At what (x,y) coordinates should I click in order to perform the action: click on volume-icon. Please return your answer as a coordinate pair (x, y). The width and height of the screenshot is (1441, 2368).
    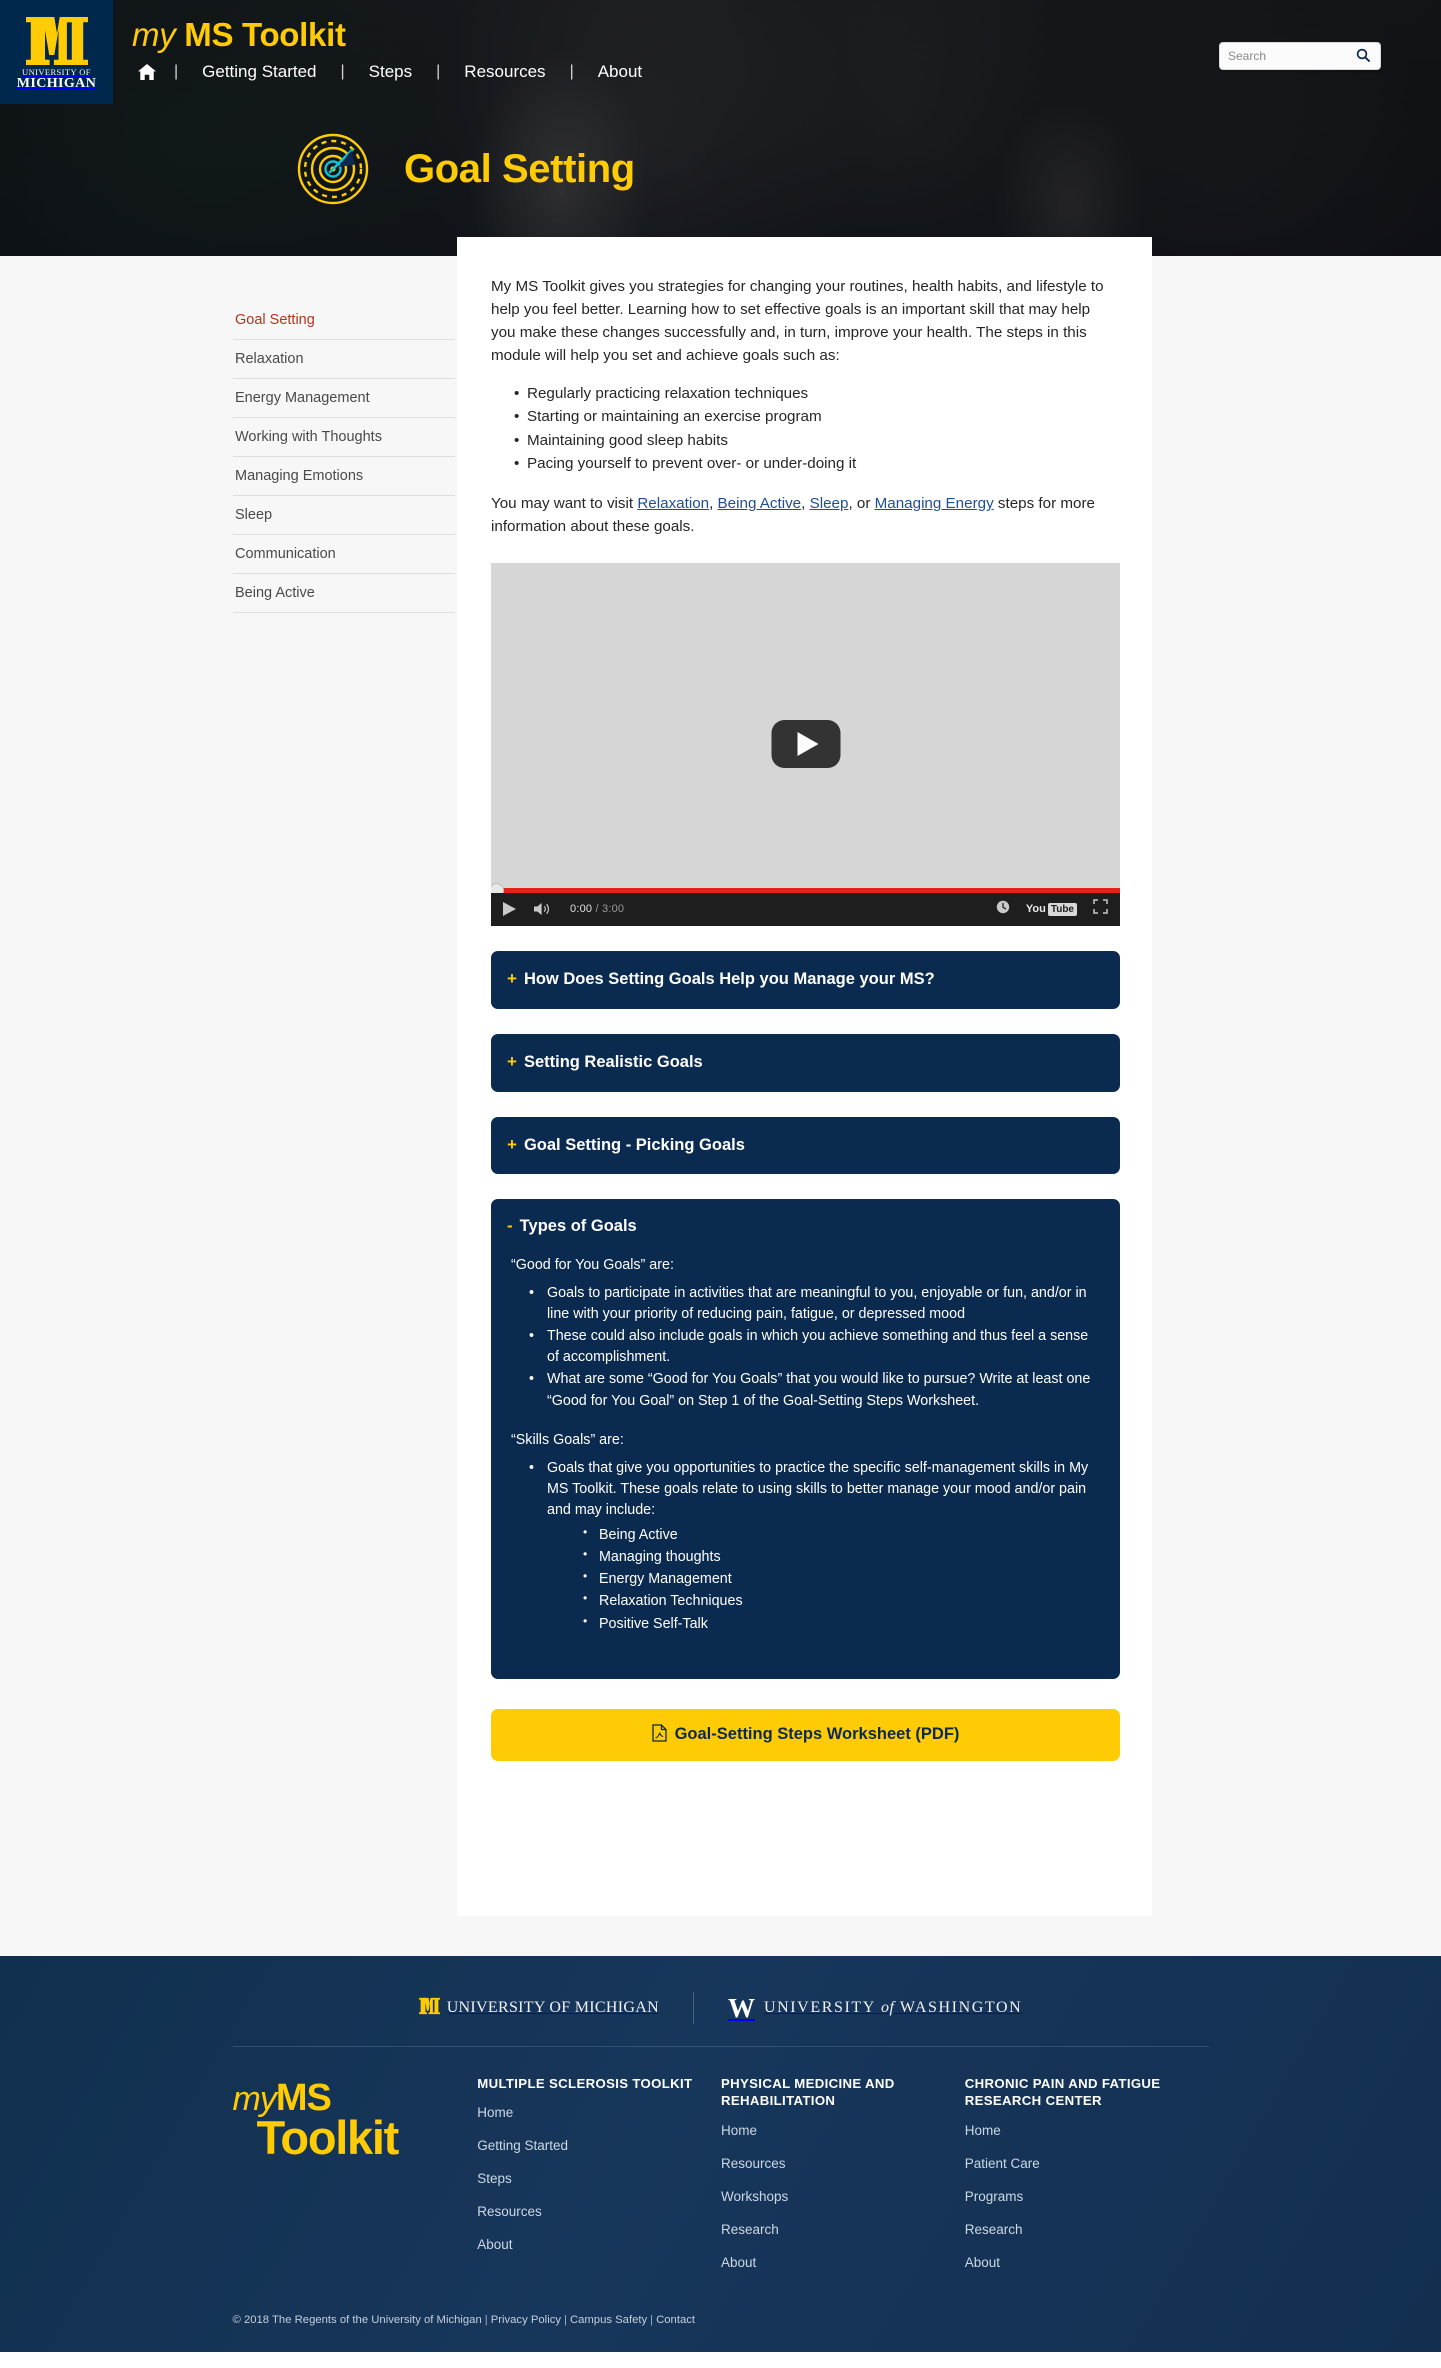
    Looking at the image, I should click on (543, 909).